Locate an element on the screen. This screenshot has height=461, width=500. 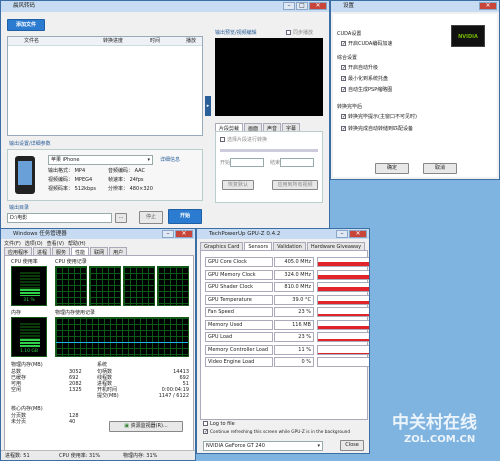
settings-close-button: ✕ is located at coordinates (488, 6).